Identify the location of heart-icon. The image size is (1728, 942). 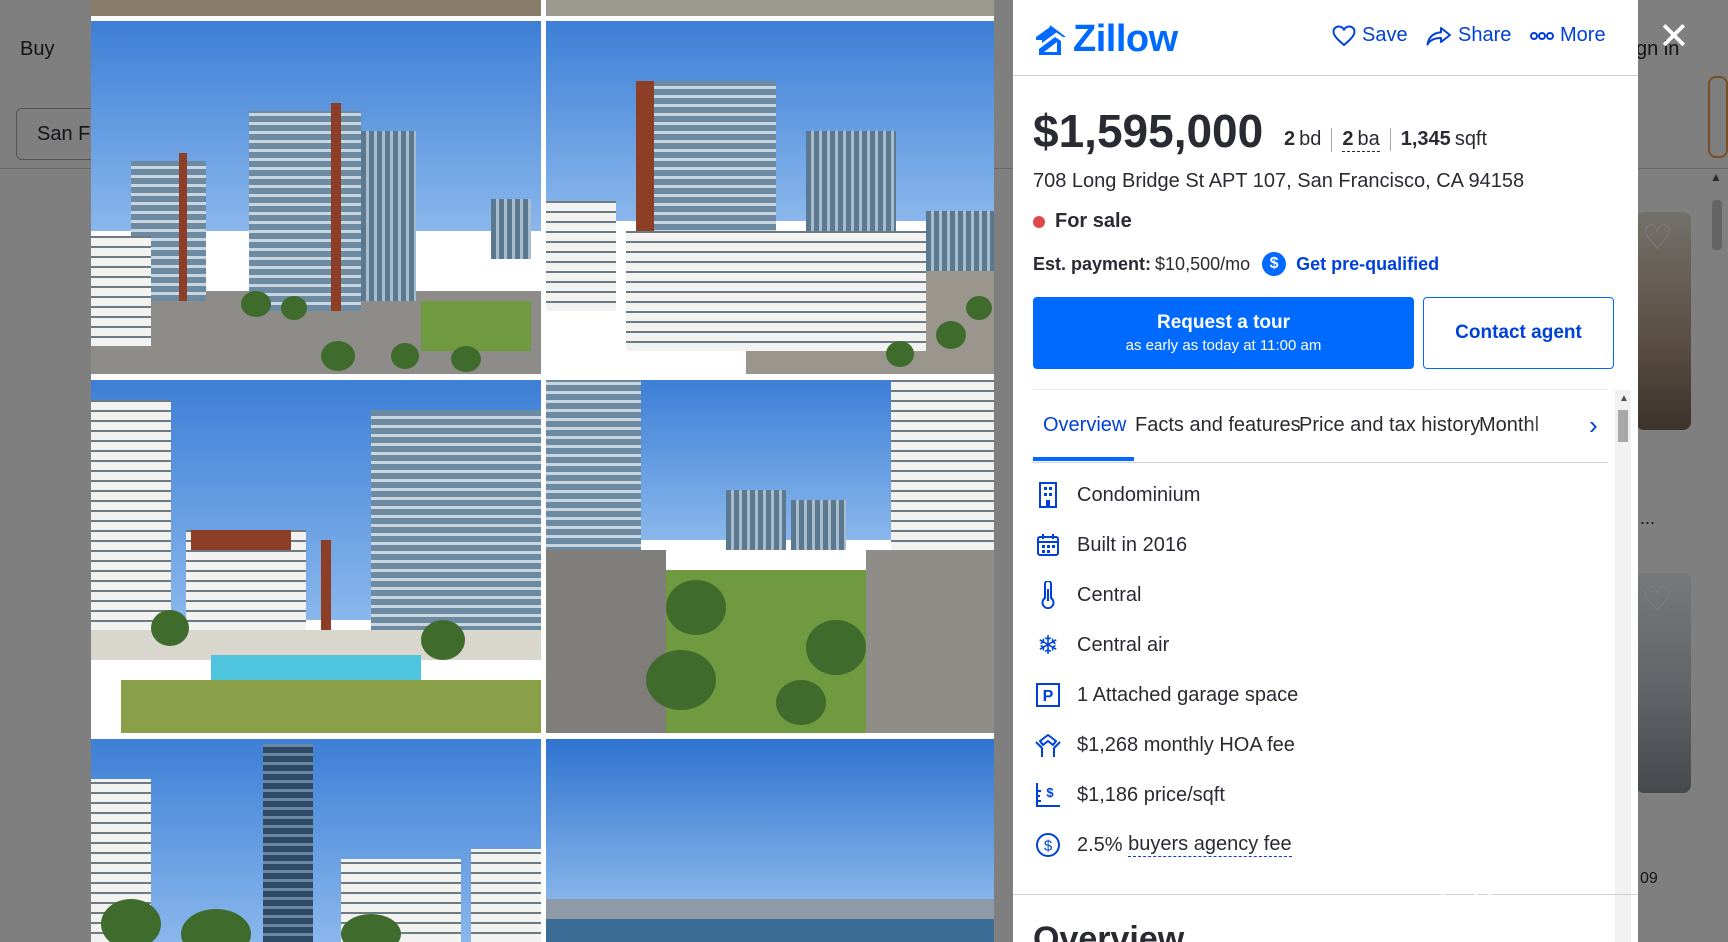
(1344, 35).